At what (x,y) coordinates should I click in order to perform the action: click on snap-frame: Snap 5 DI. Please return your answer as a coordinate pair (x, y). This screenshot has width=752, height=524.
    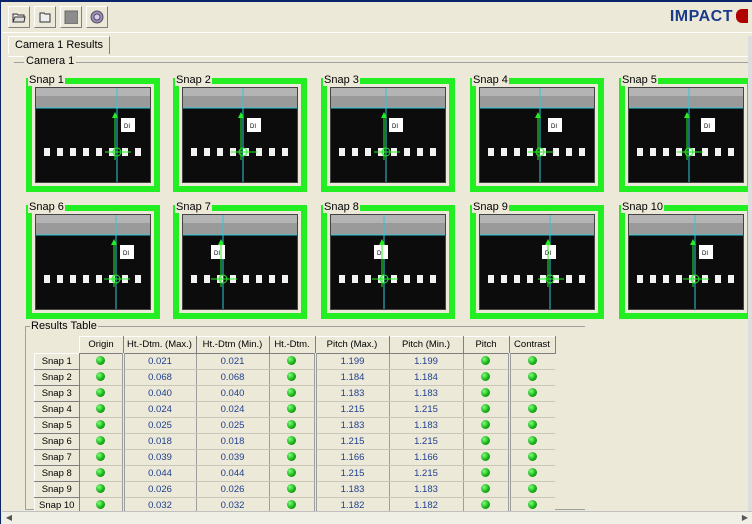
    Looking at the image, I should click on (685, 133).